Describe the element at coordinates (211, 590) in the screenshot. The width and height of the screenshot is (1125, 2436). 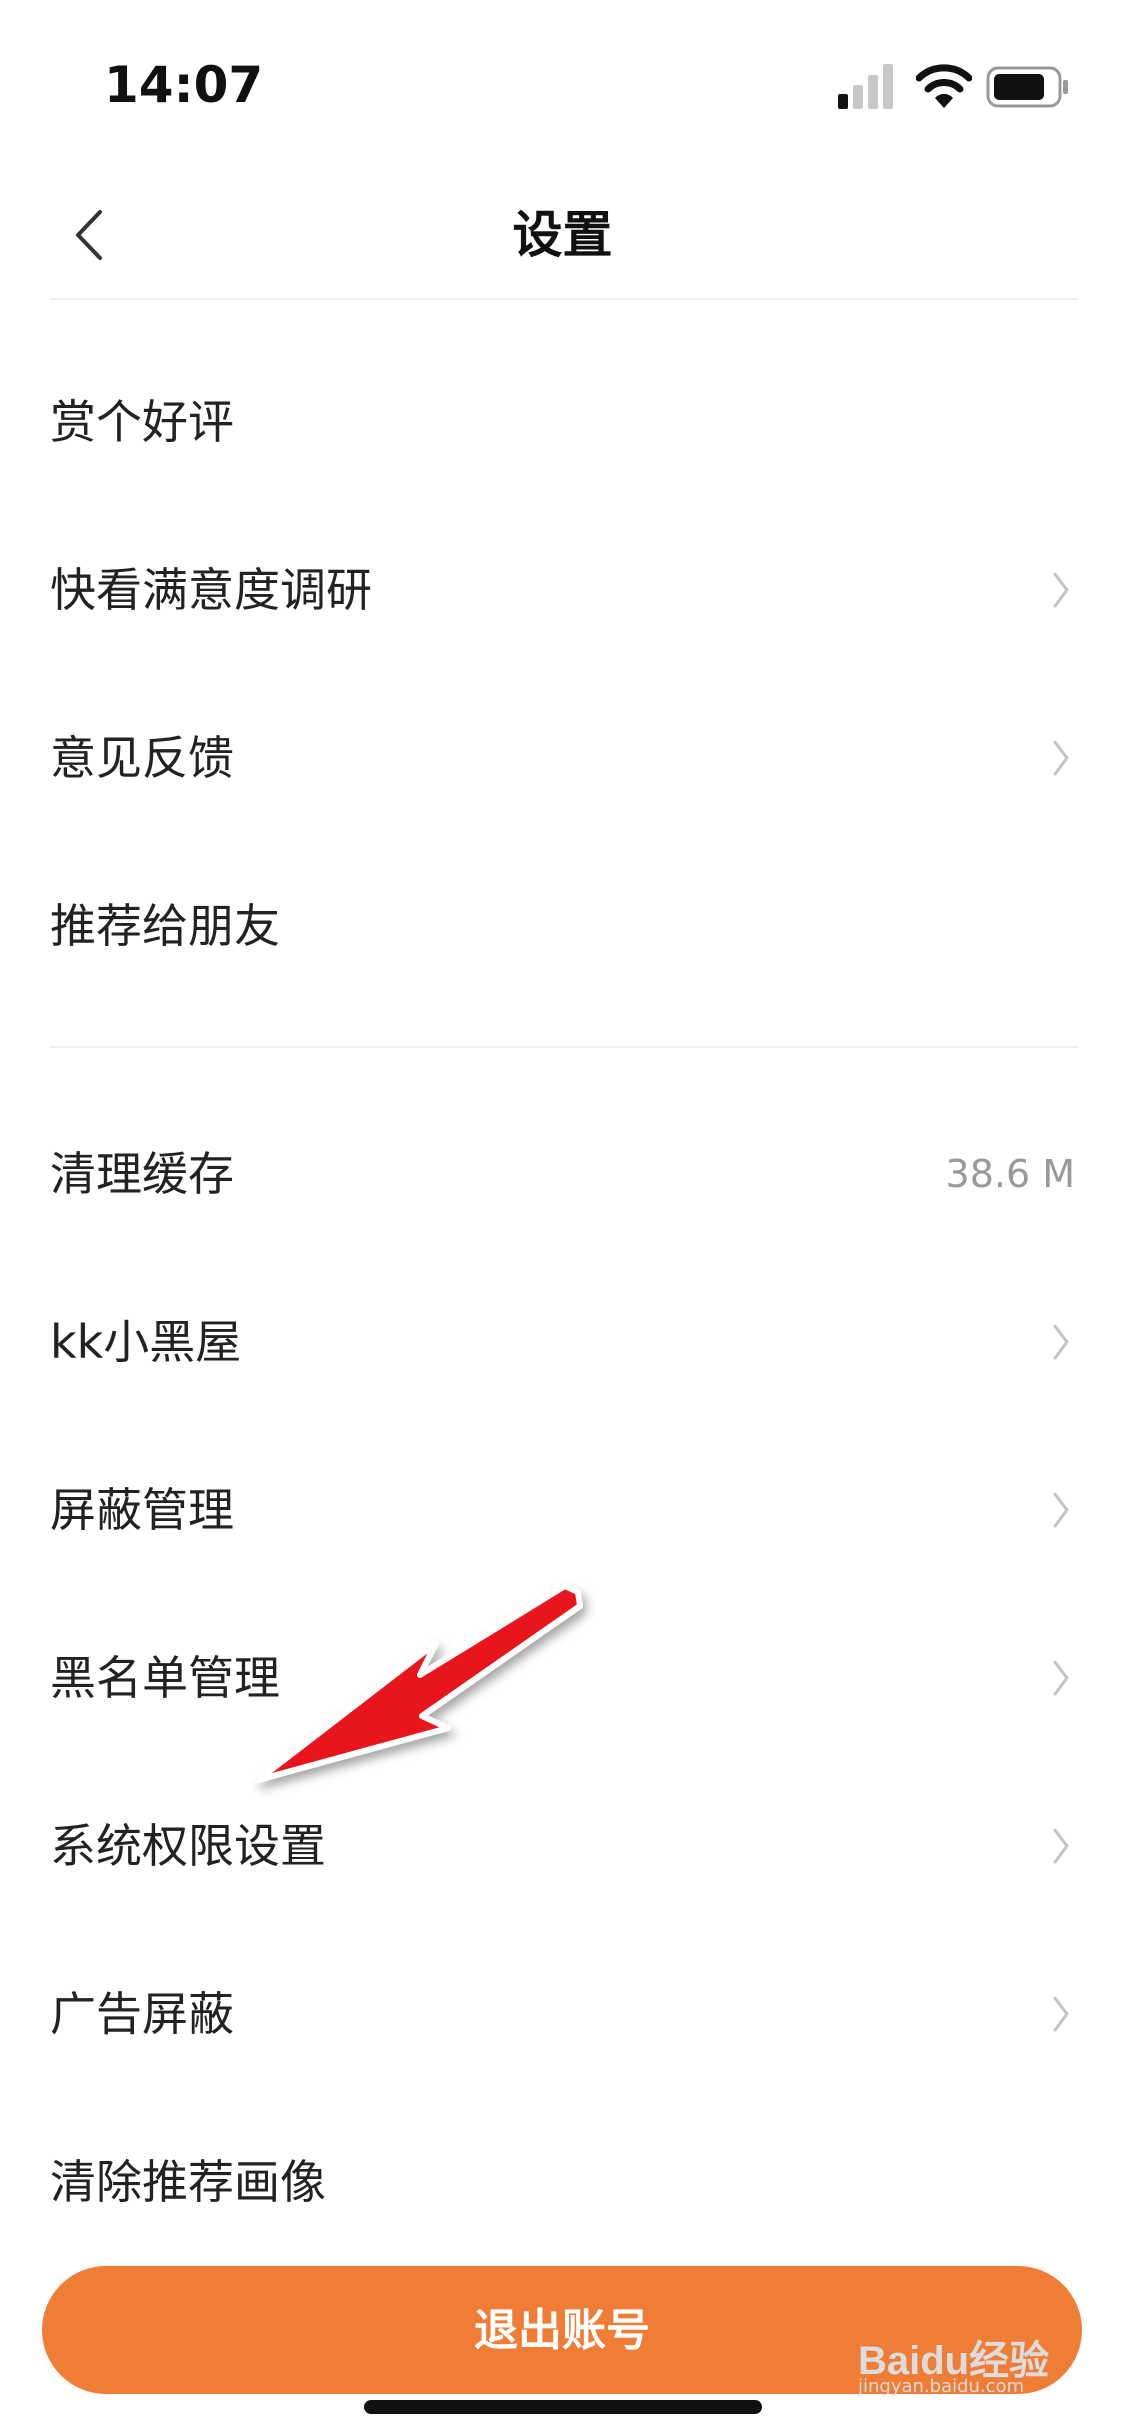
I see `settings-item-label: 快看满意度调研` at that location.